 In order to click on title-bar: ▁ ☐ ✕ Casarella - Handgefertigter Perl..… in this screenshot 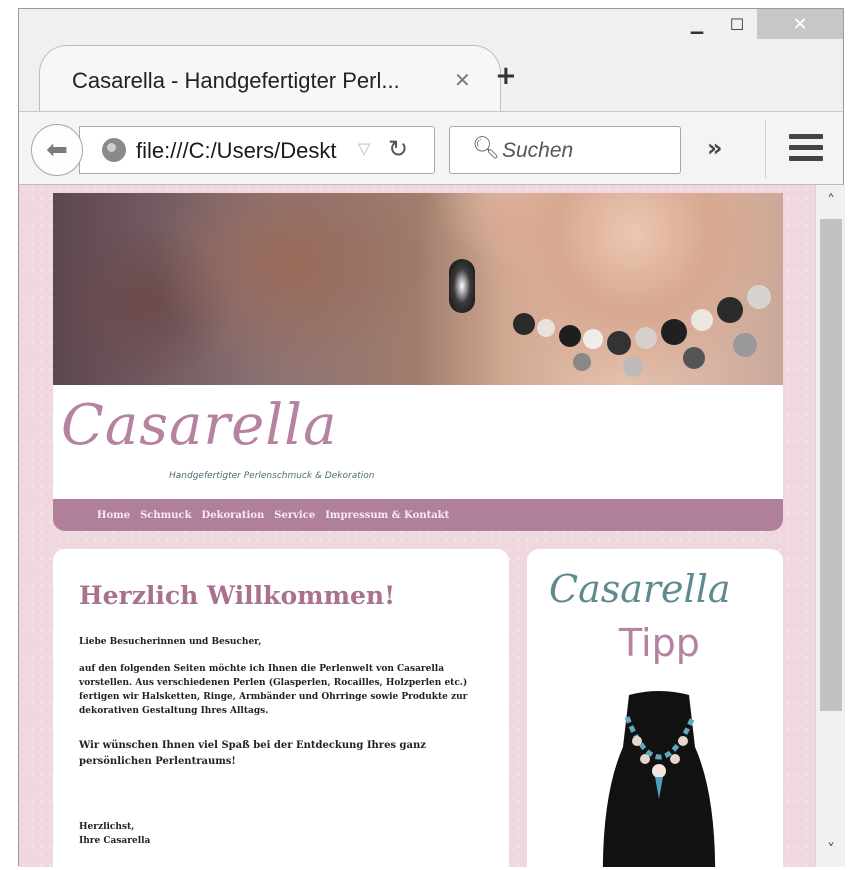, I will do `click(431, 61)`.